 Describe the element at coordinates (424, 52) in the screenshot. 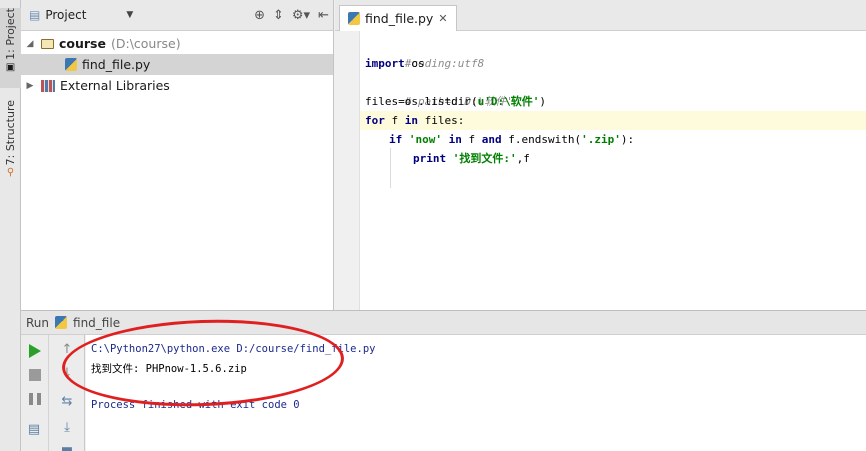

I see `code-line-1: #coding:utf8` at that location.